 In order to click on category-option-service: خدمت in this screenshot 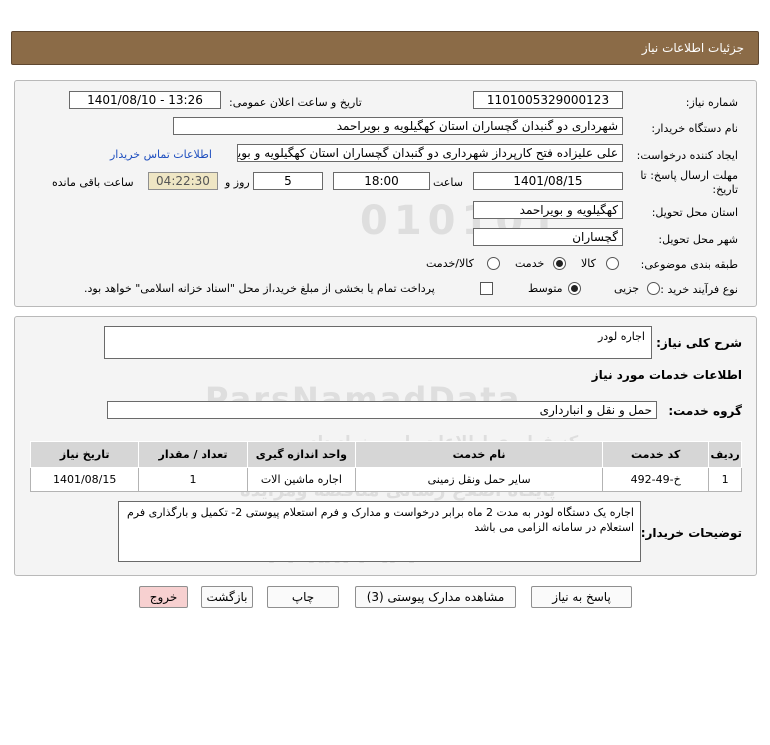, I will do `click(530, 263)`.